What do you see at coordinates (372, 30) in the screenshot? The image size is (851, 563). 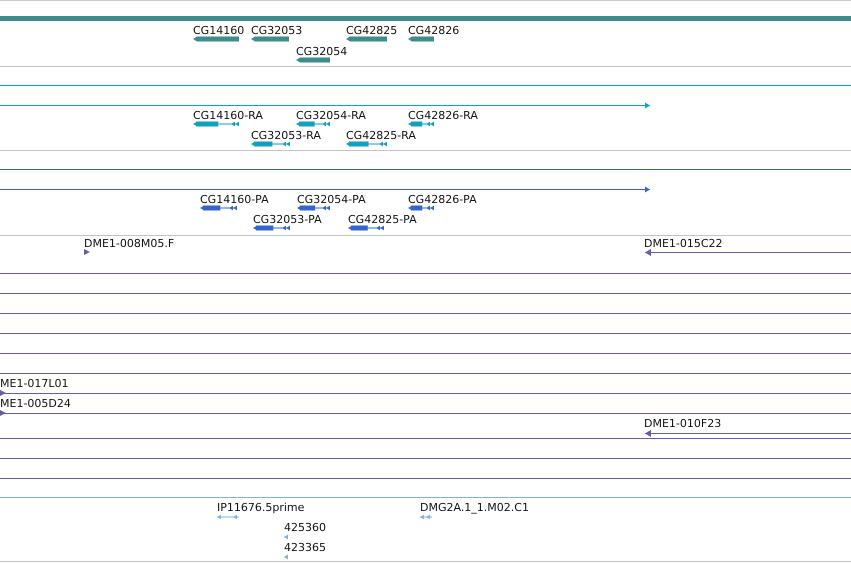 I see `feature-label: CG42825` at bounding box center [372, 30].